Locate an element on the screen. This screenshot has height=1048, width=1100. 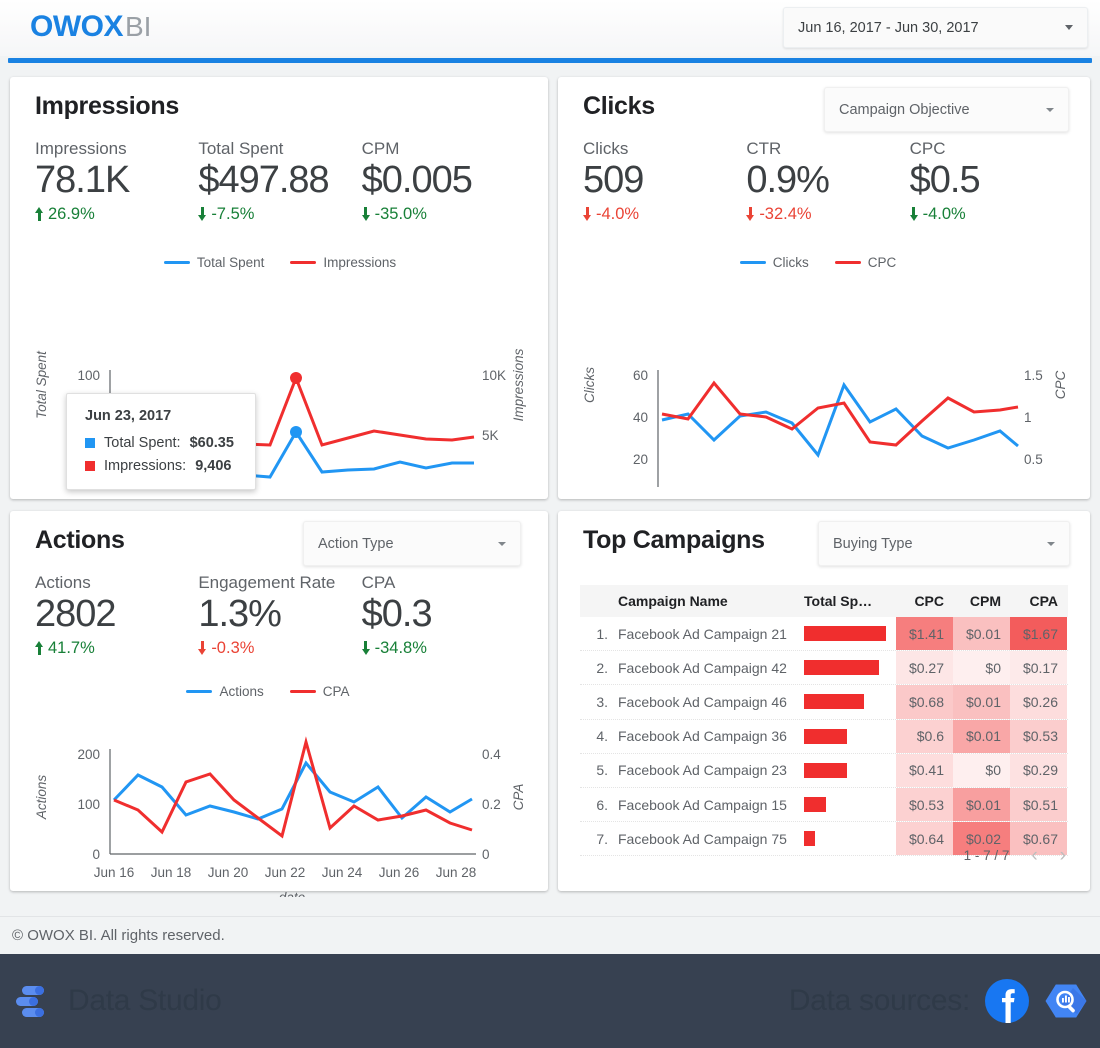
col-cpc: CPC is located at coordinates (924, 601).